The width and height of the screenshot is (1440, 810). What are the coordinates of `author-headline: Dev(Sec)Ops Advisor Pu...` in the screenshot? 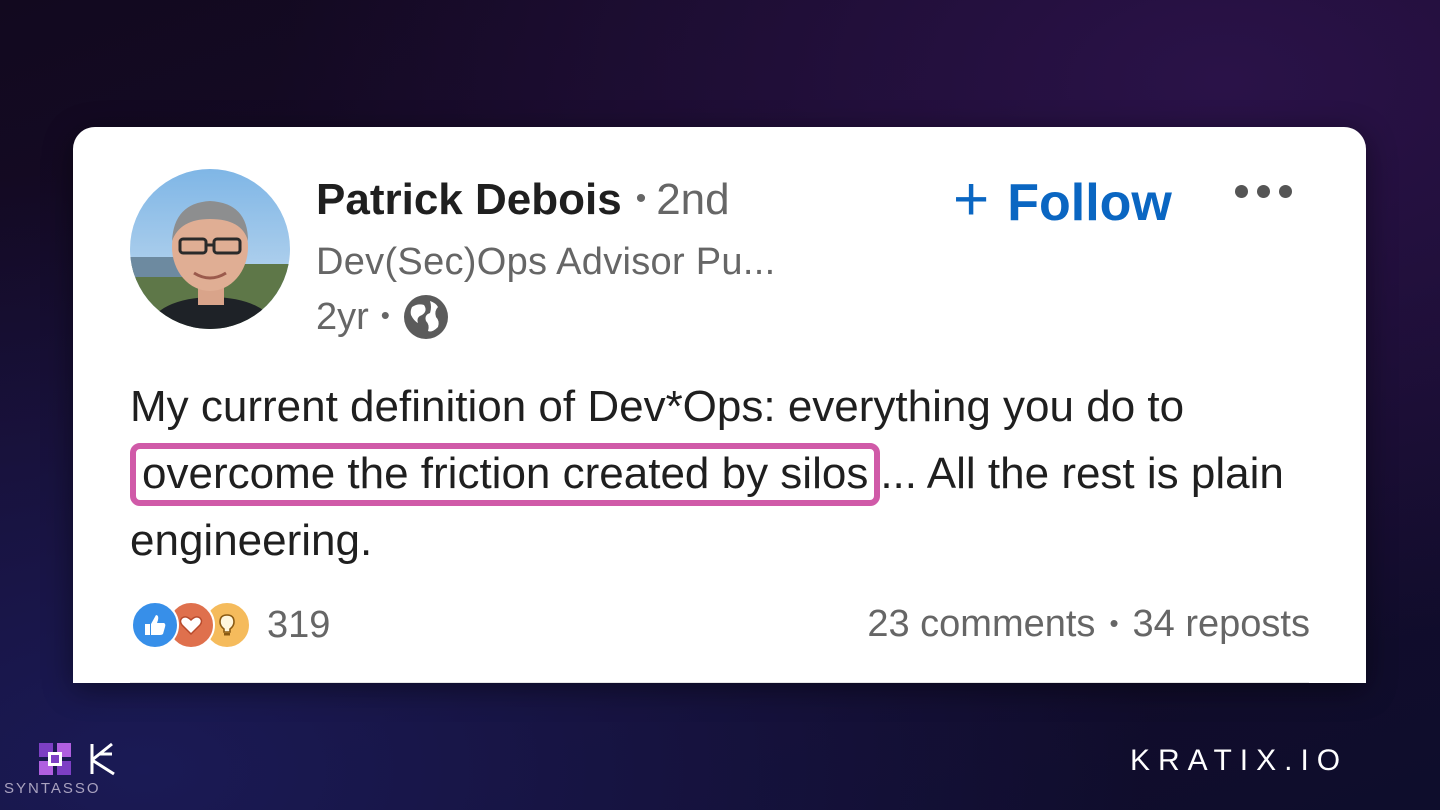 It's located at (546, 262).